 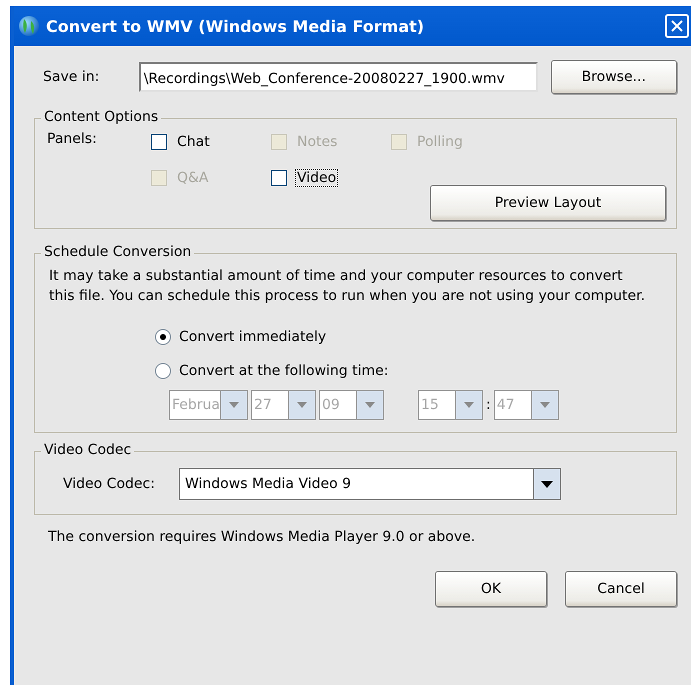 What do you see at coordinates (283, 371) in the screenshot?
I see `radio-label: Convert at the following time:` at bounding box center [283, 371].